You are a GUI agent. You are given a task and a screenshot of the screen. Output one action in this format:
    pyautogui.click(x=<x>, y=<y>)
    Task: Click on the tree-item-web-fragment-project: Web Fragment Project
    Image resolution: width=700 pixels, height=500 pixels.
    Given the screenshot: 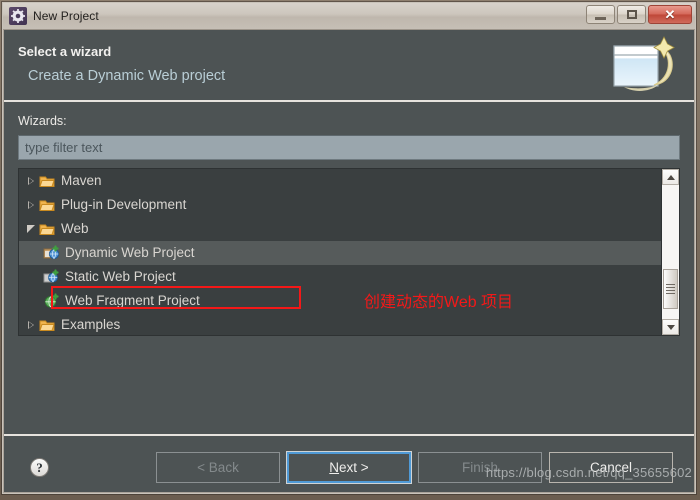 What is the action you would take?
    pyautogui.click(x=340, y=301)
    